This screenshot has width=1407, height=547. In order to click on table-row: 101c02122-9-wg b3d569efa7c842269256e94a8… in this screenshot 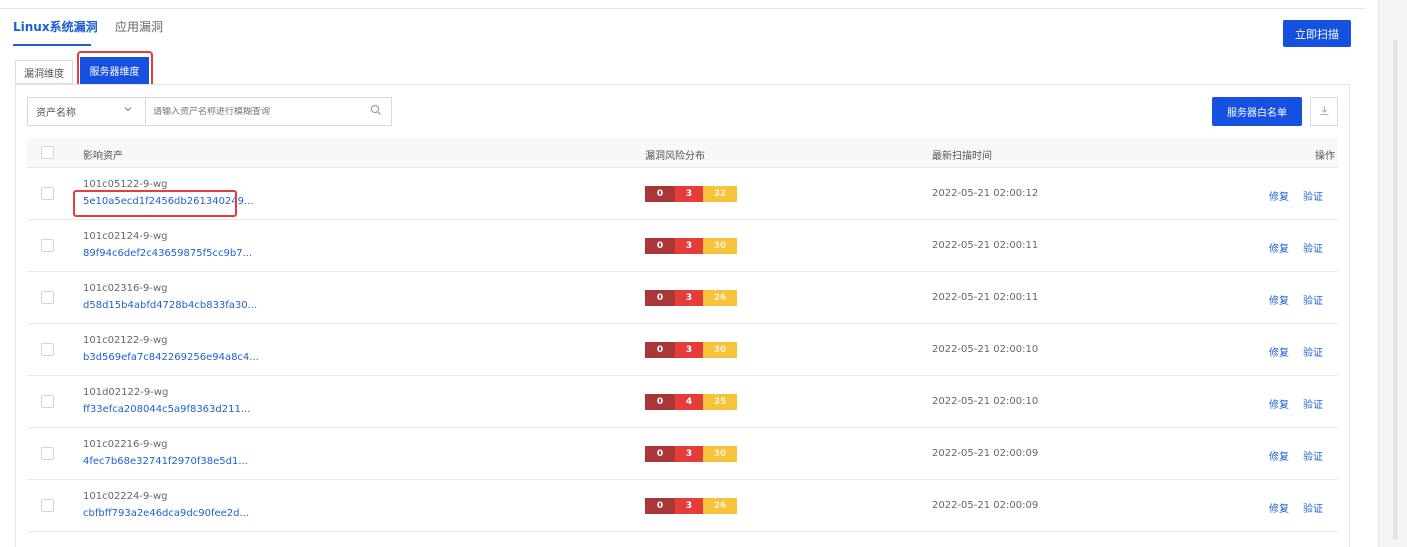, I will do `click(682, 350)`.